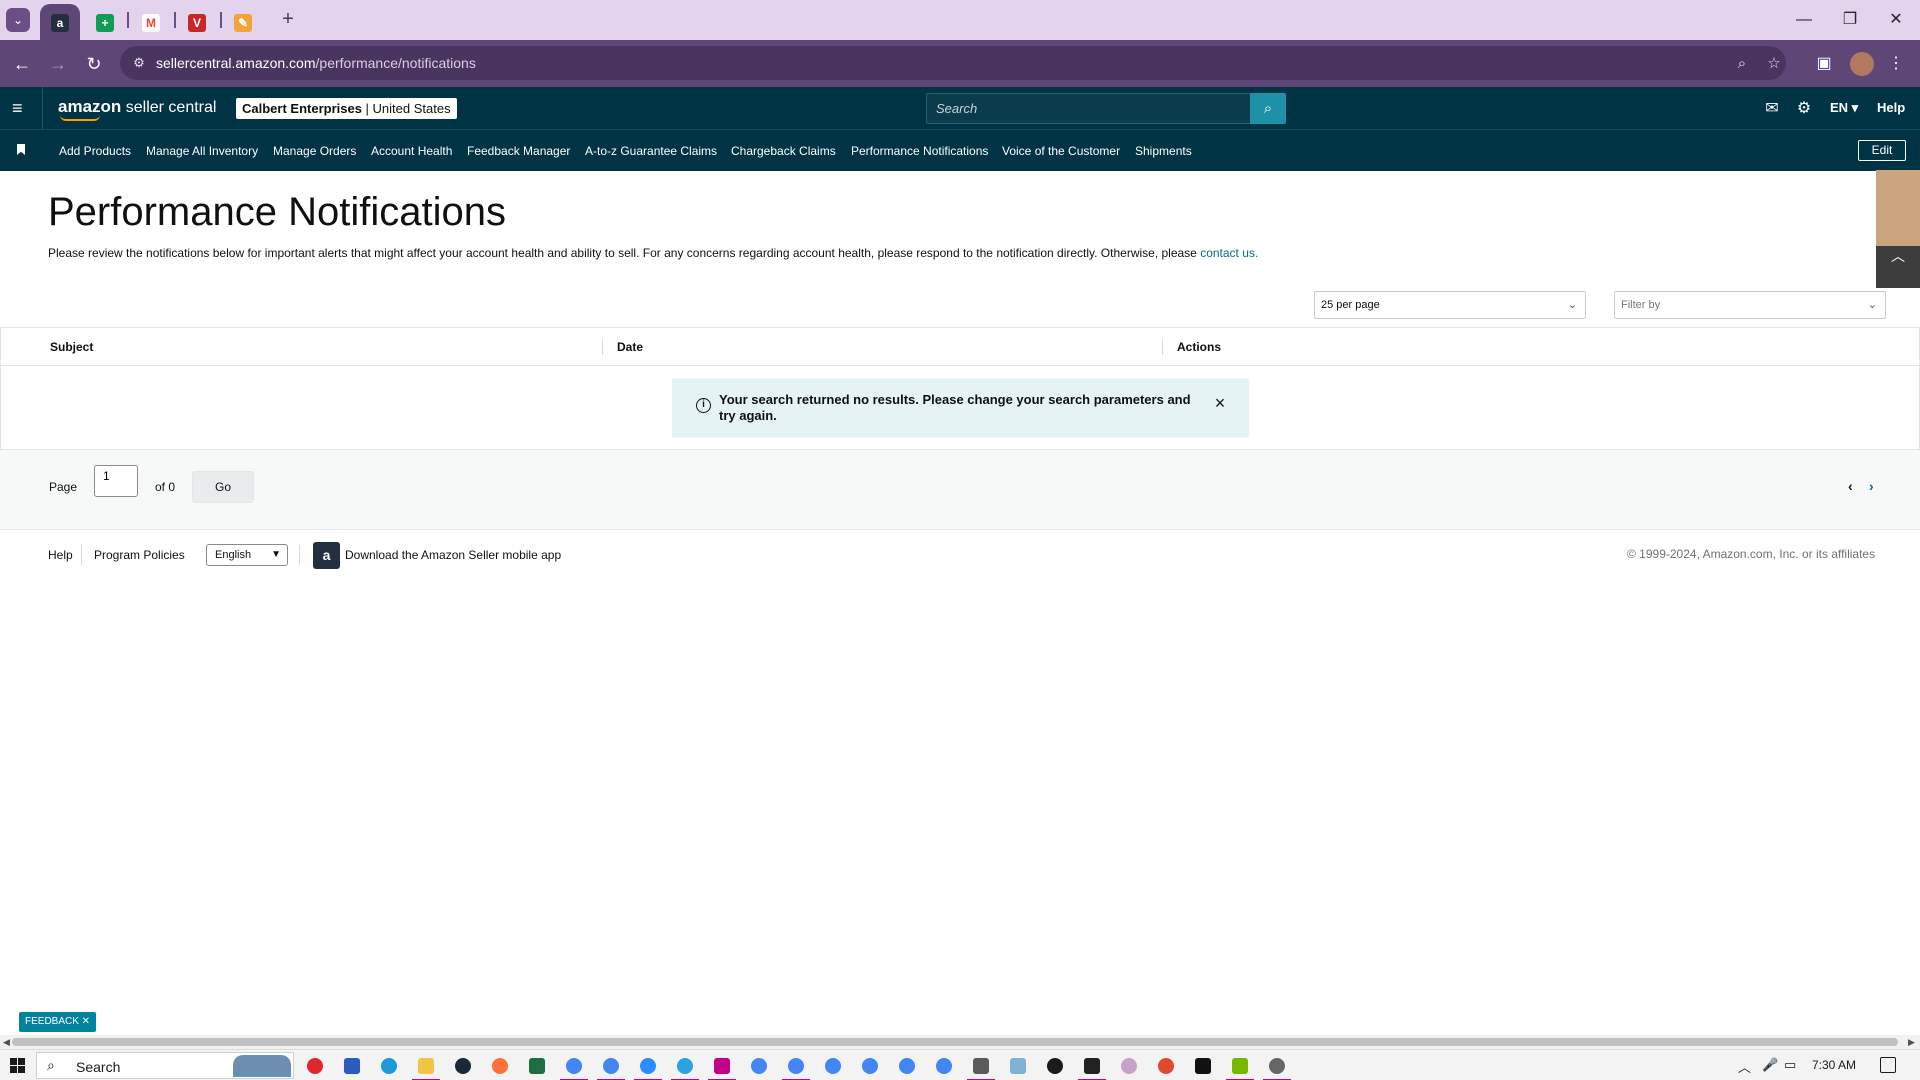 The image size is (1920, 1080). What do you see at coordinates (22, 64) in the screenshot?
I see `back-icon: ←` at bounding box center [22, 64].